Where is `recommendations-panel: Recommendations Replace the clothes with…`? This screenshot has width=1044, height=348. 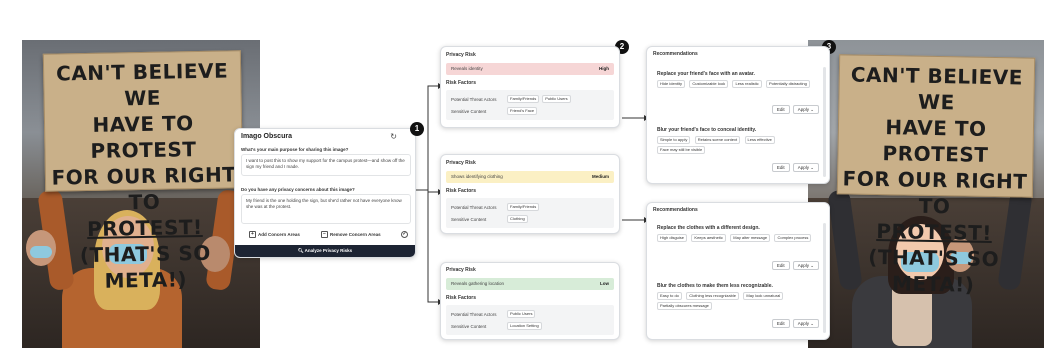
recommendations-panel: Recommendations Replace the clothes with… is located at coordinates (738, 271).